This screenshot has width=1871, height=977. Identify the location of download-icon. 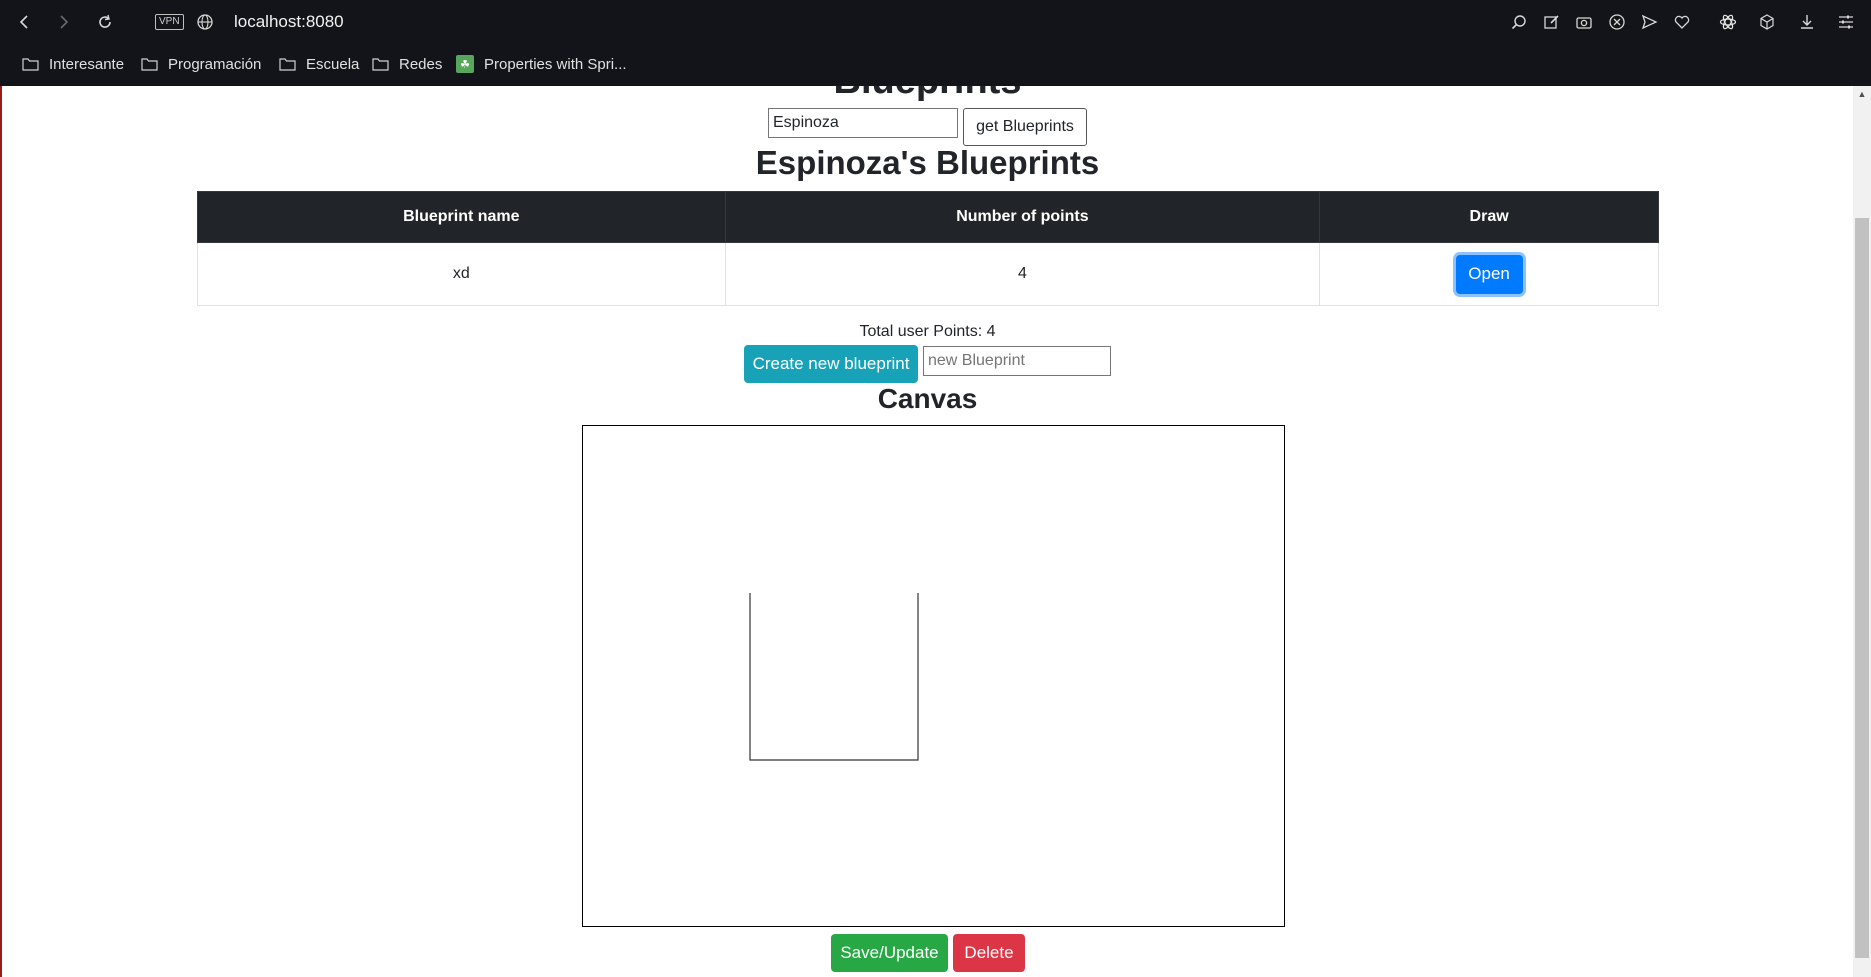
(1807, 22).